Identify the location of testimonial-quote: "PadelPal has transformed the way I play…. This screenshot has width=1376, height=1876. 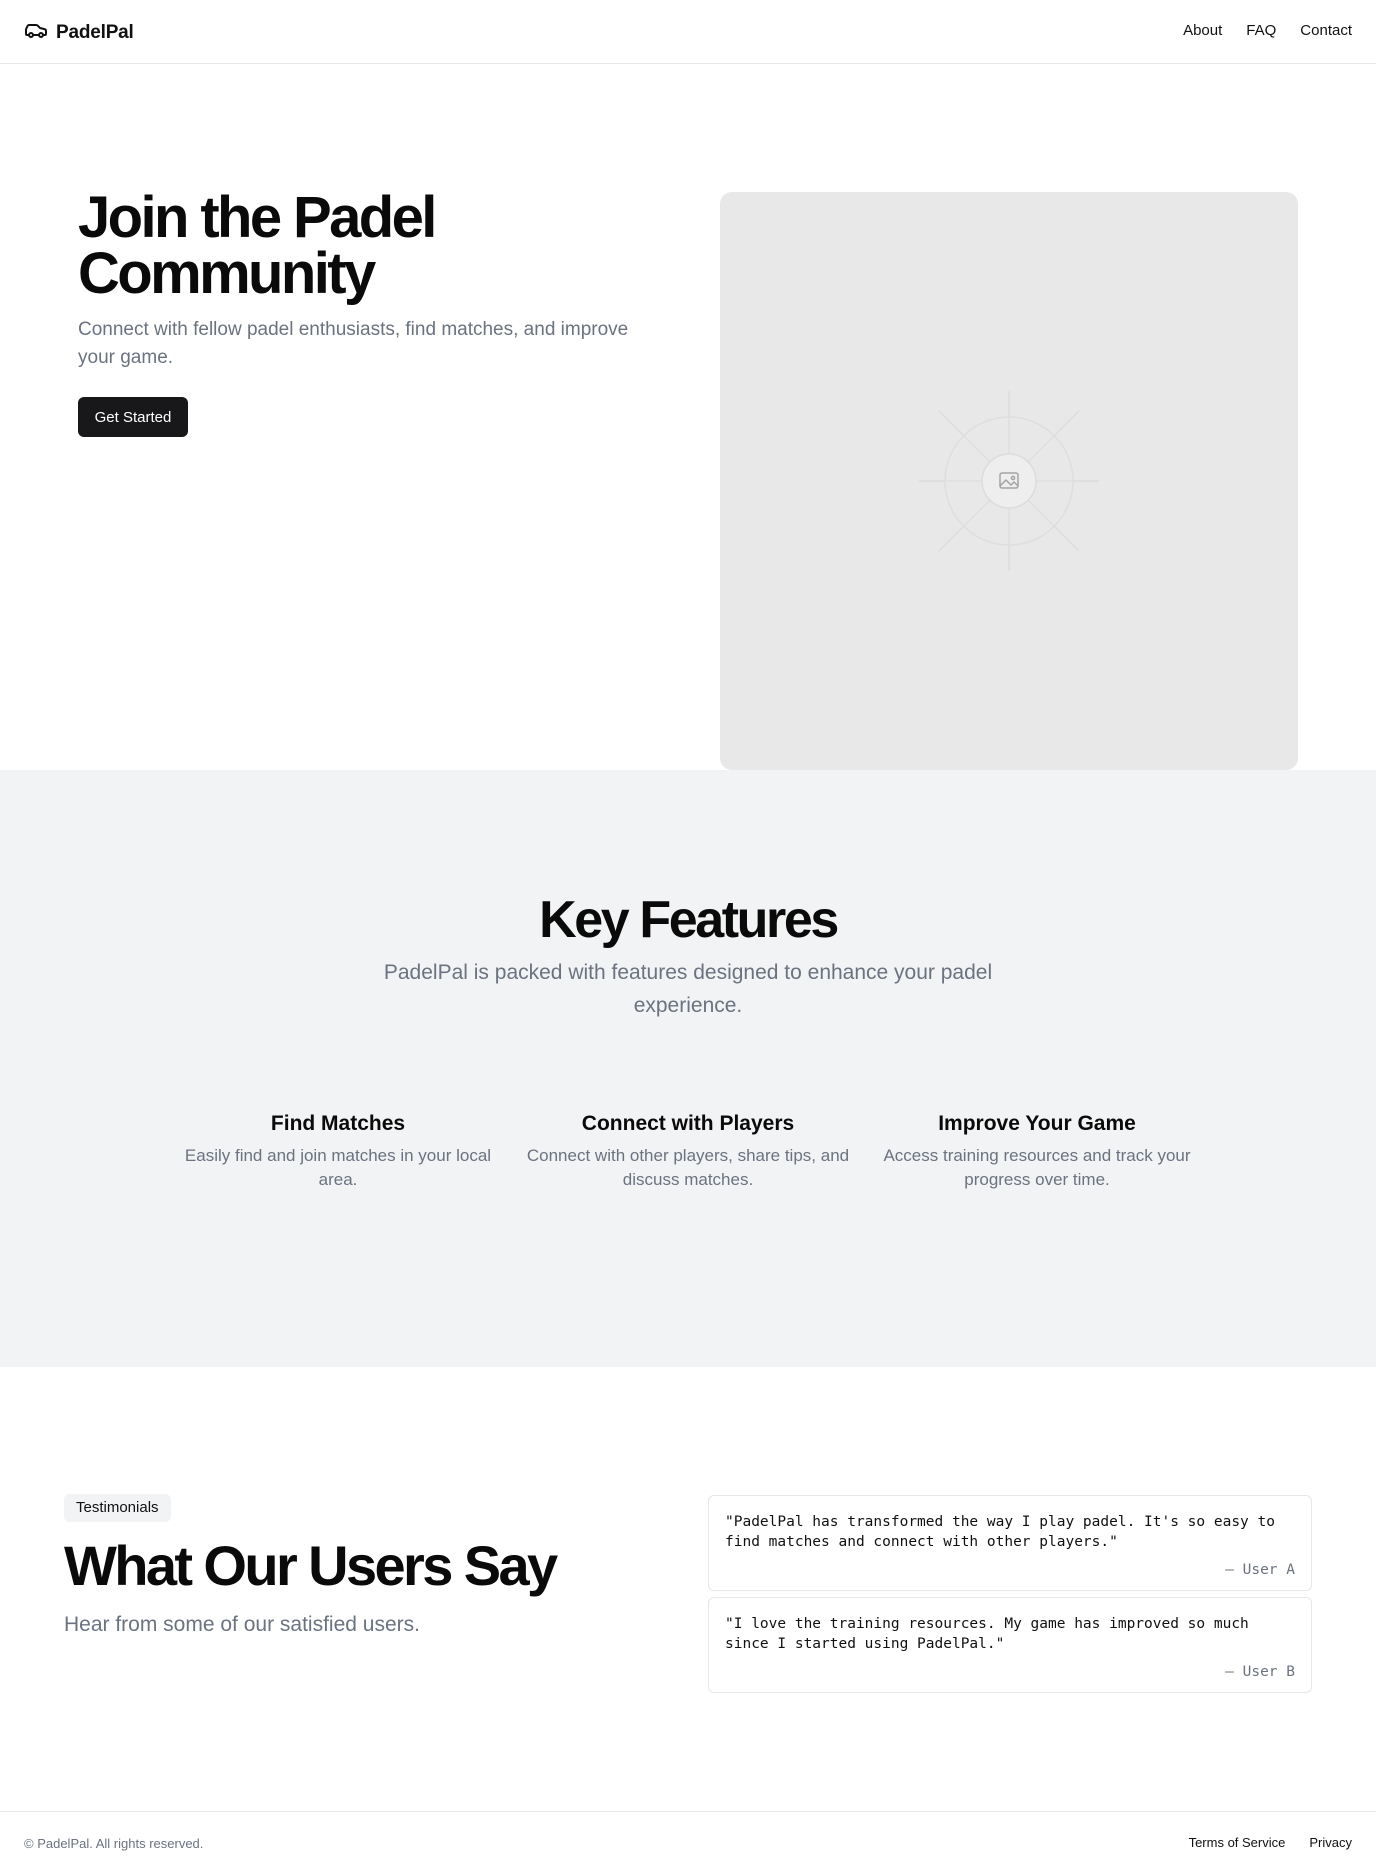
(1000, 1532).